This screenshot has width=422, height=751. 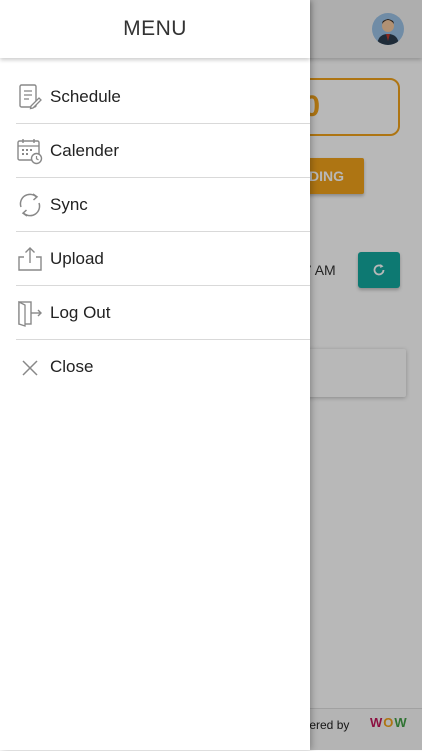 What do you see at coordinates (163, 366) in the screenshot?
I see `menu-item-close: Close` at bounding box center [163, 366].